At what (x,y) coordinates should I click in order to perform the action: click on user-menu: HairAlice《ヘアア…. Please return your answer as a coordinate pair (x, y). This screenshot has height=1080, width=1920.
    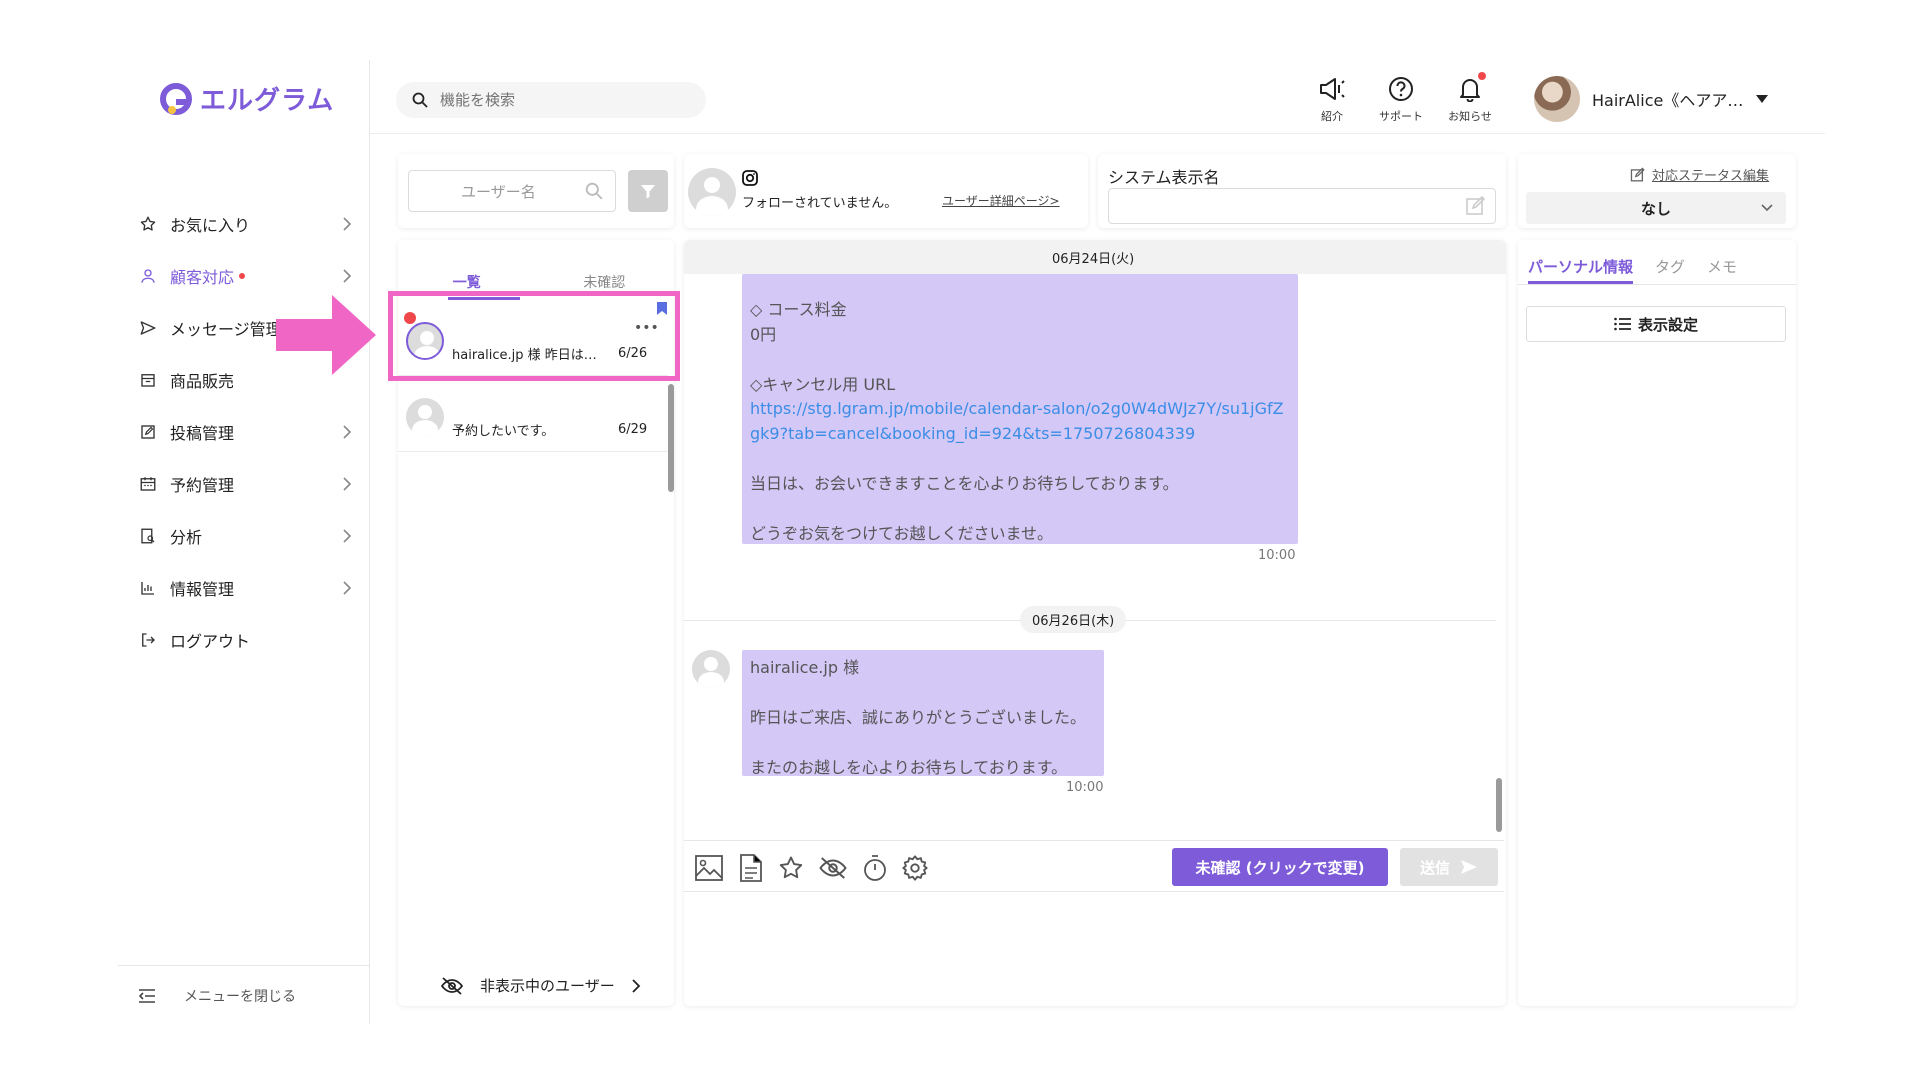
    Looking at the image, I should click on (1651, 99).